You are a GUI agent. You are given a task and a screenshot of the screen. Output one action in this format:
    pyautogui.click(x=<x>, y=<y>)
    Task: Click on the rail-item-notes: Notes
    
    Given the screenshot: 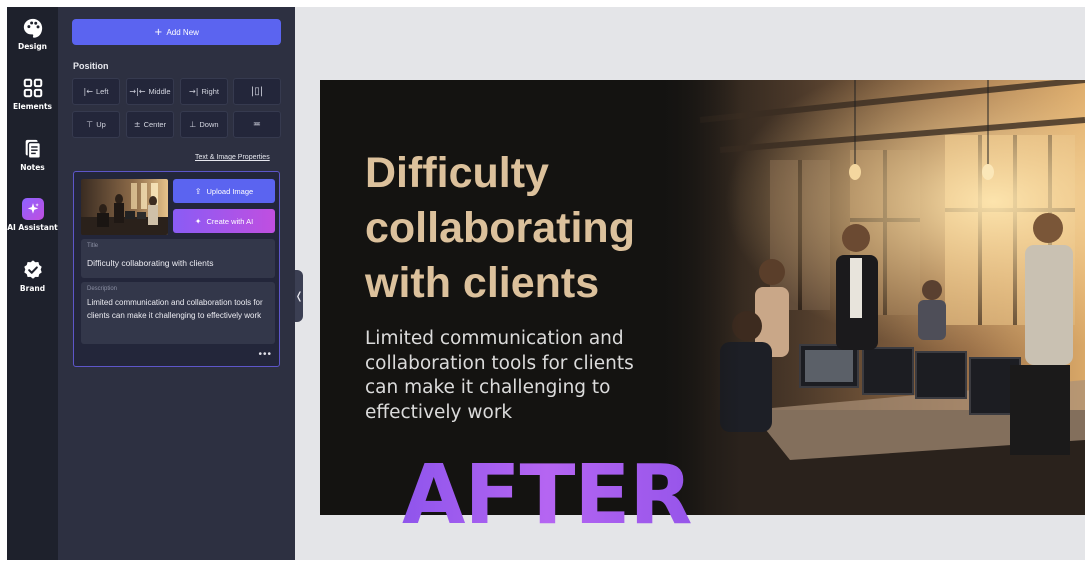 What is the action you would take?
    pyautogui.click(x=32, y=155)
    